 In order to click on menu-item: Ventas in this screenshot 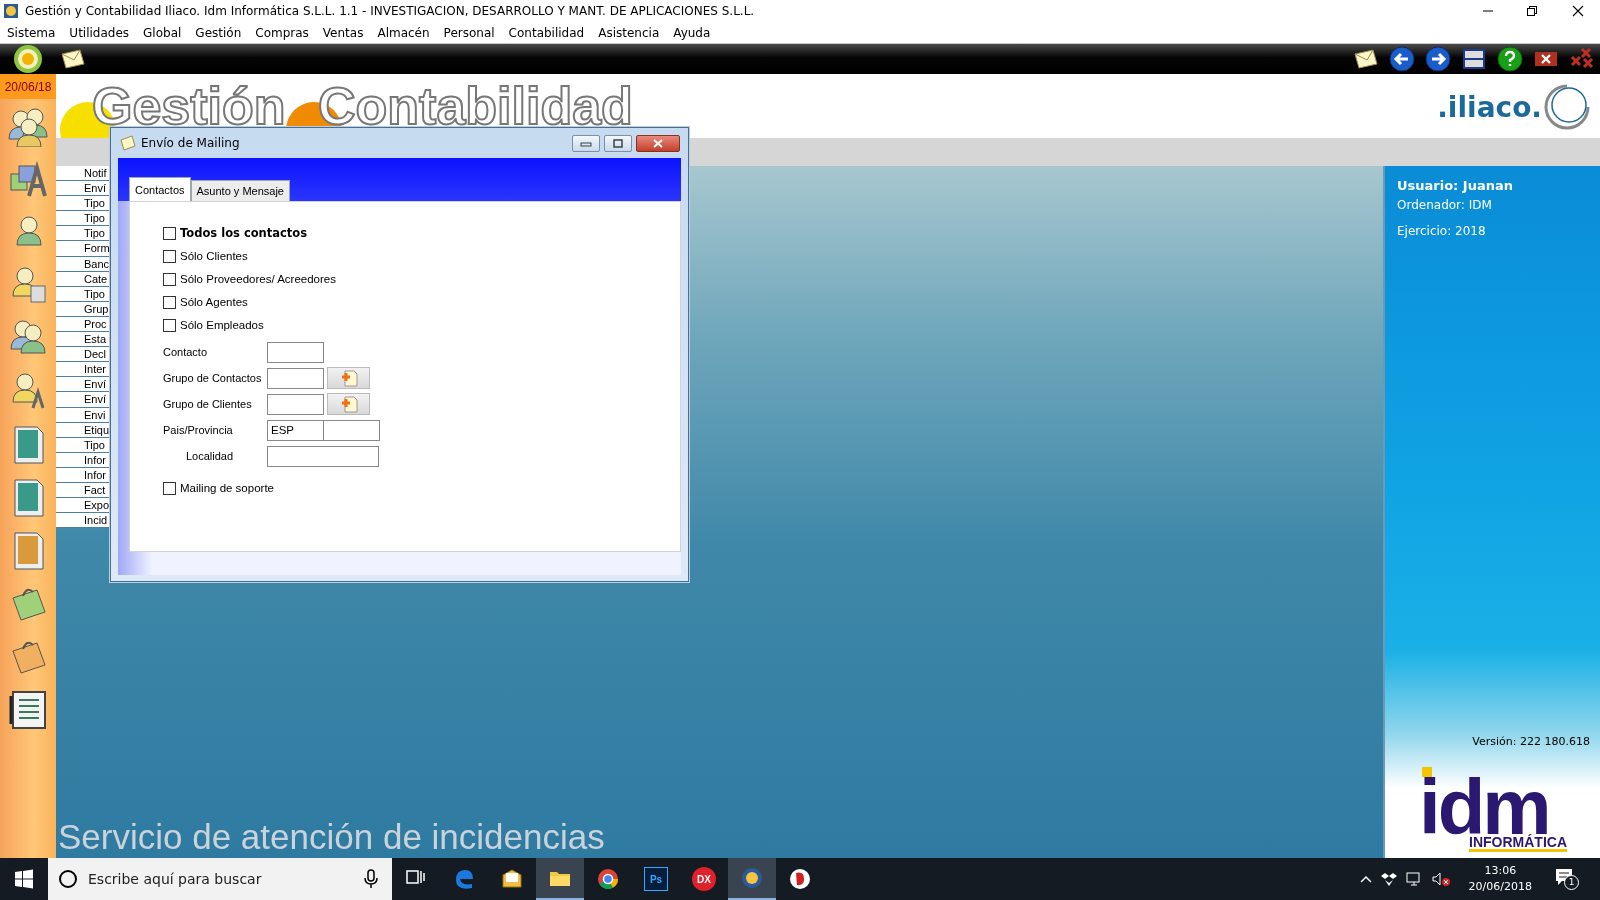, I will do `click(343, 32)`.